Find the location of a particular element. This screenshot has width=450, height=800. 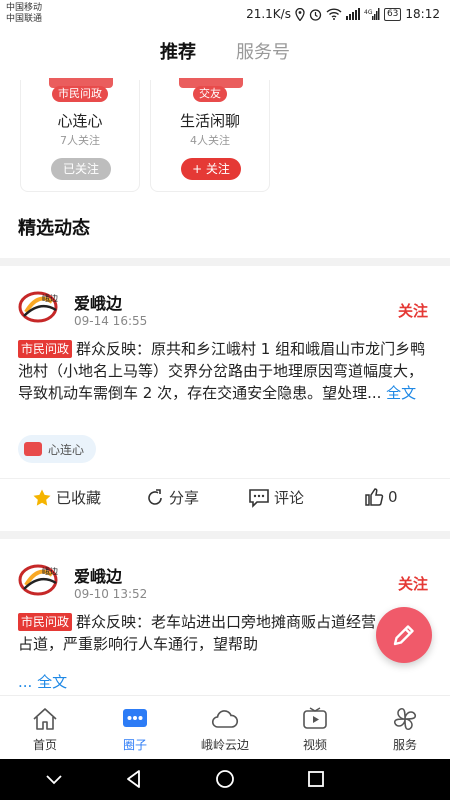

like-count: 0 is located at coordinates (393, 497).